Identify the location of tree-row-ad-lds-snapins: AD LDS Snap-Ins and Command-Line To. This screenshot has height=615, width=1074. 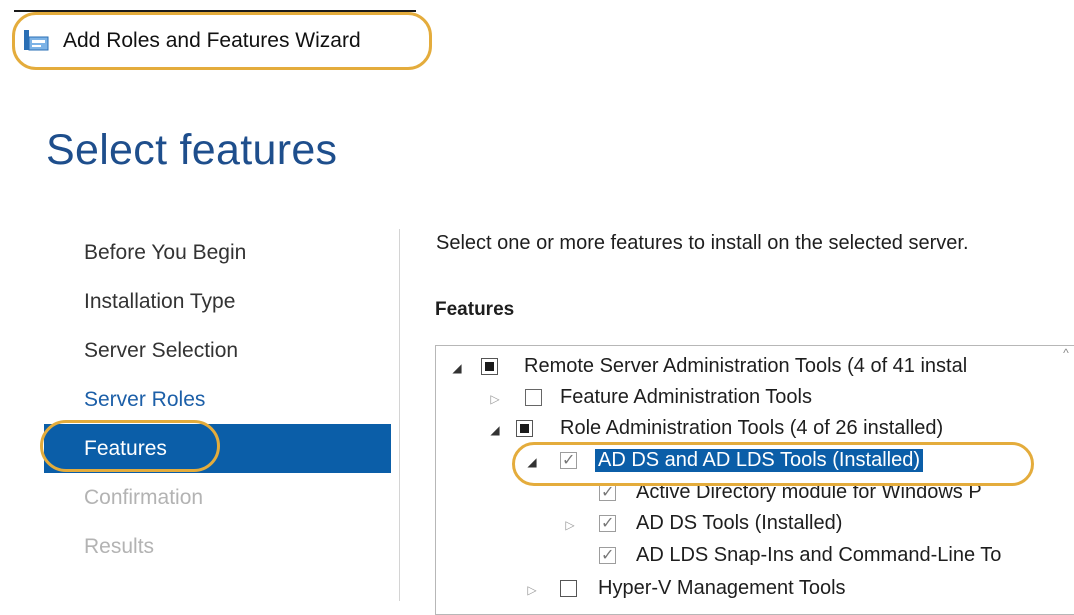
(755, 558).